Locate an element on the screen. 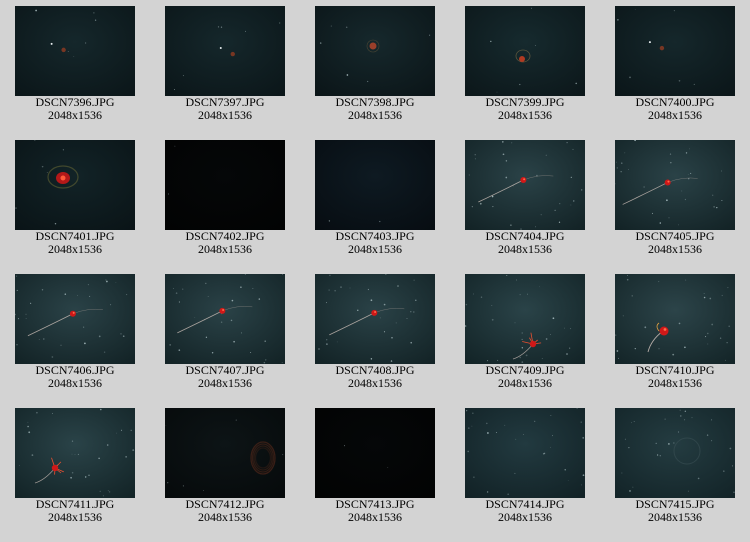  thumbnail-caption: DSCN7412.JPG 2048x1536 is located at coordinates (225, 511).